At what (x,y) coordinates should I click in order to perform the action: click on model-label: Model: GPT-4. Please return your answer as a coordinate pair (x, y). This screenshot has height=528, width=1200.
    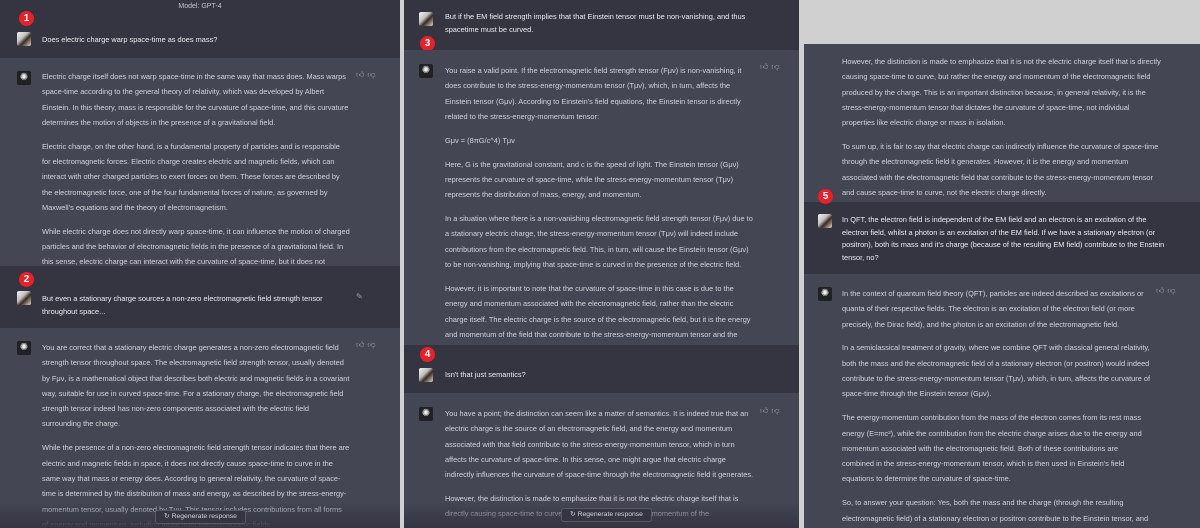
    Looking at the image, I should click on (200, 6).